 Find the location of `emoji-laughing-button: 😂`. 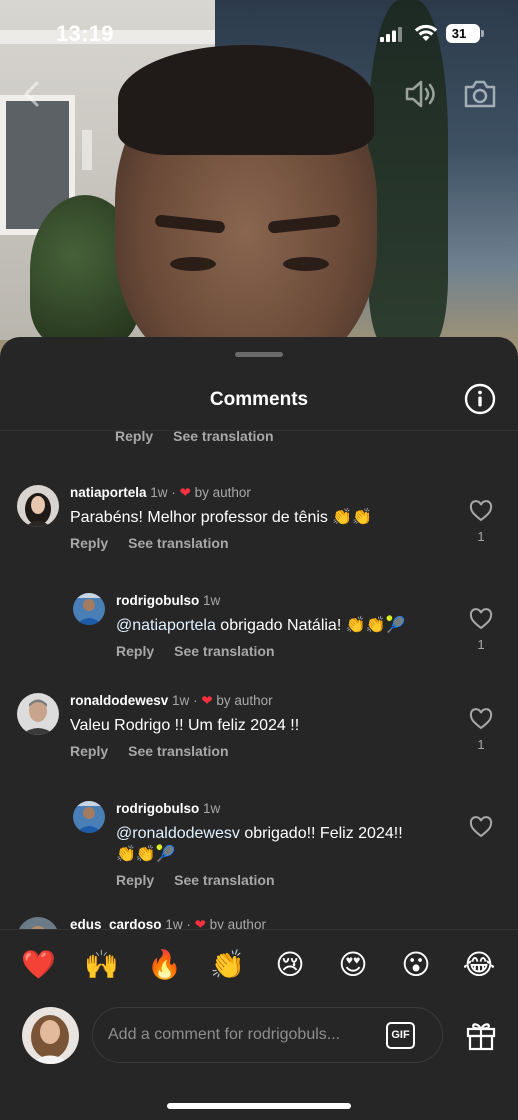

emoji-laughing-button: 😂 is located at coordinates (479, 965).